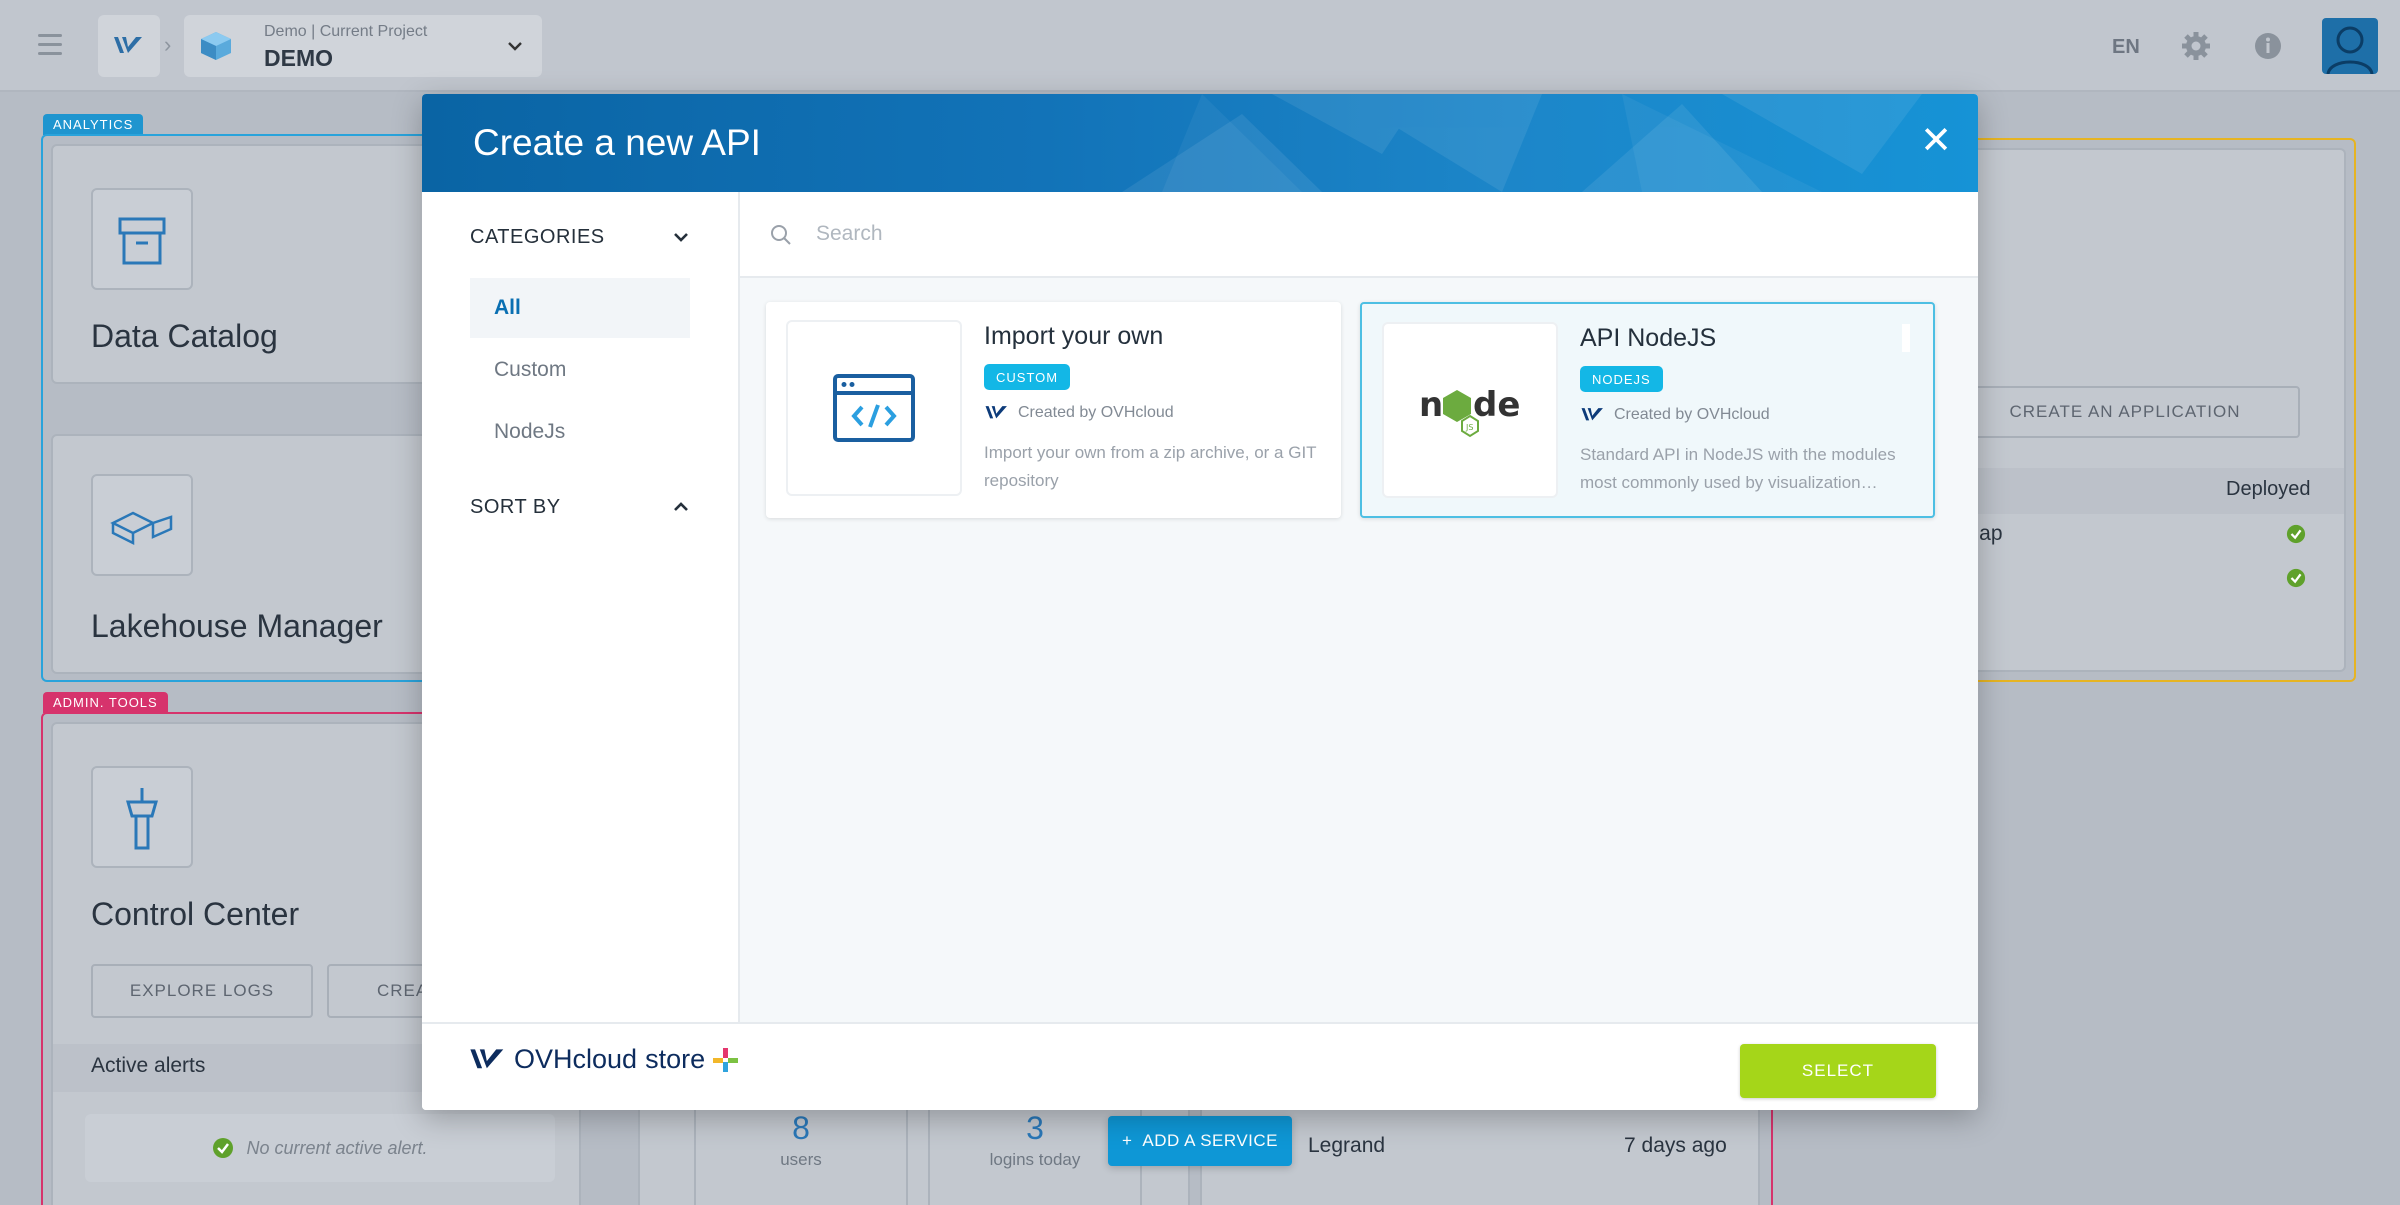 Image resolution: width=2400 pixels, height=1205 pixels. I want to click on no-alert-text: No current active alert., so click(337, 1147).